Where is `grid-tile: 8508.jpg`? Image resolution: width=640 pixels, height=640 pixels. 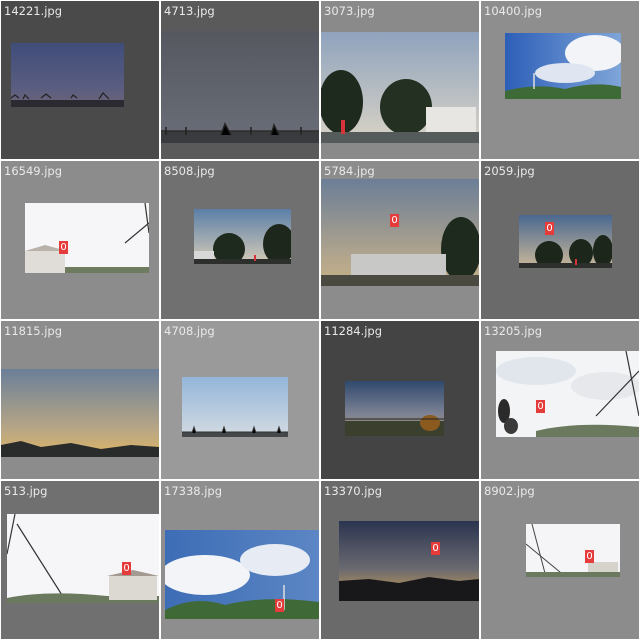 grid-tile: 8508.jpg is located at coordinates (240, 240).